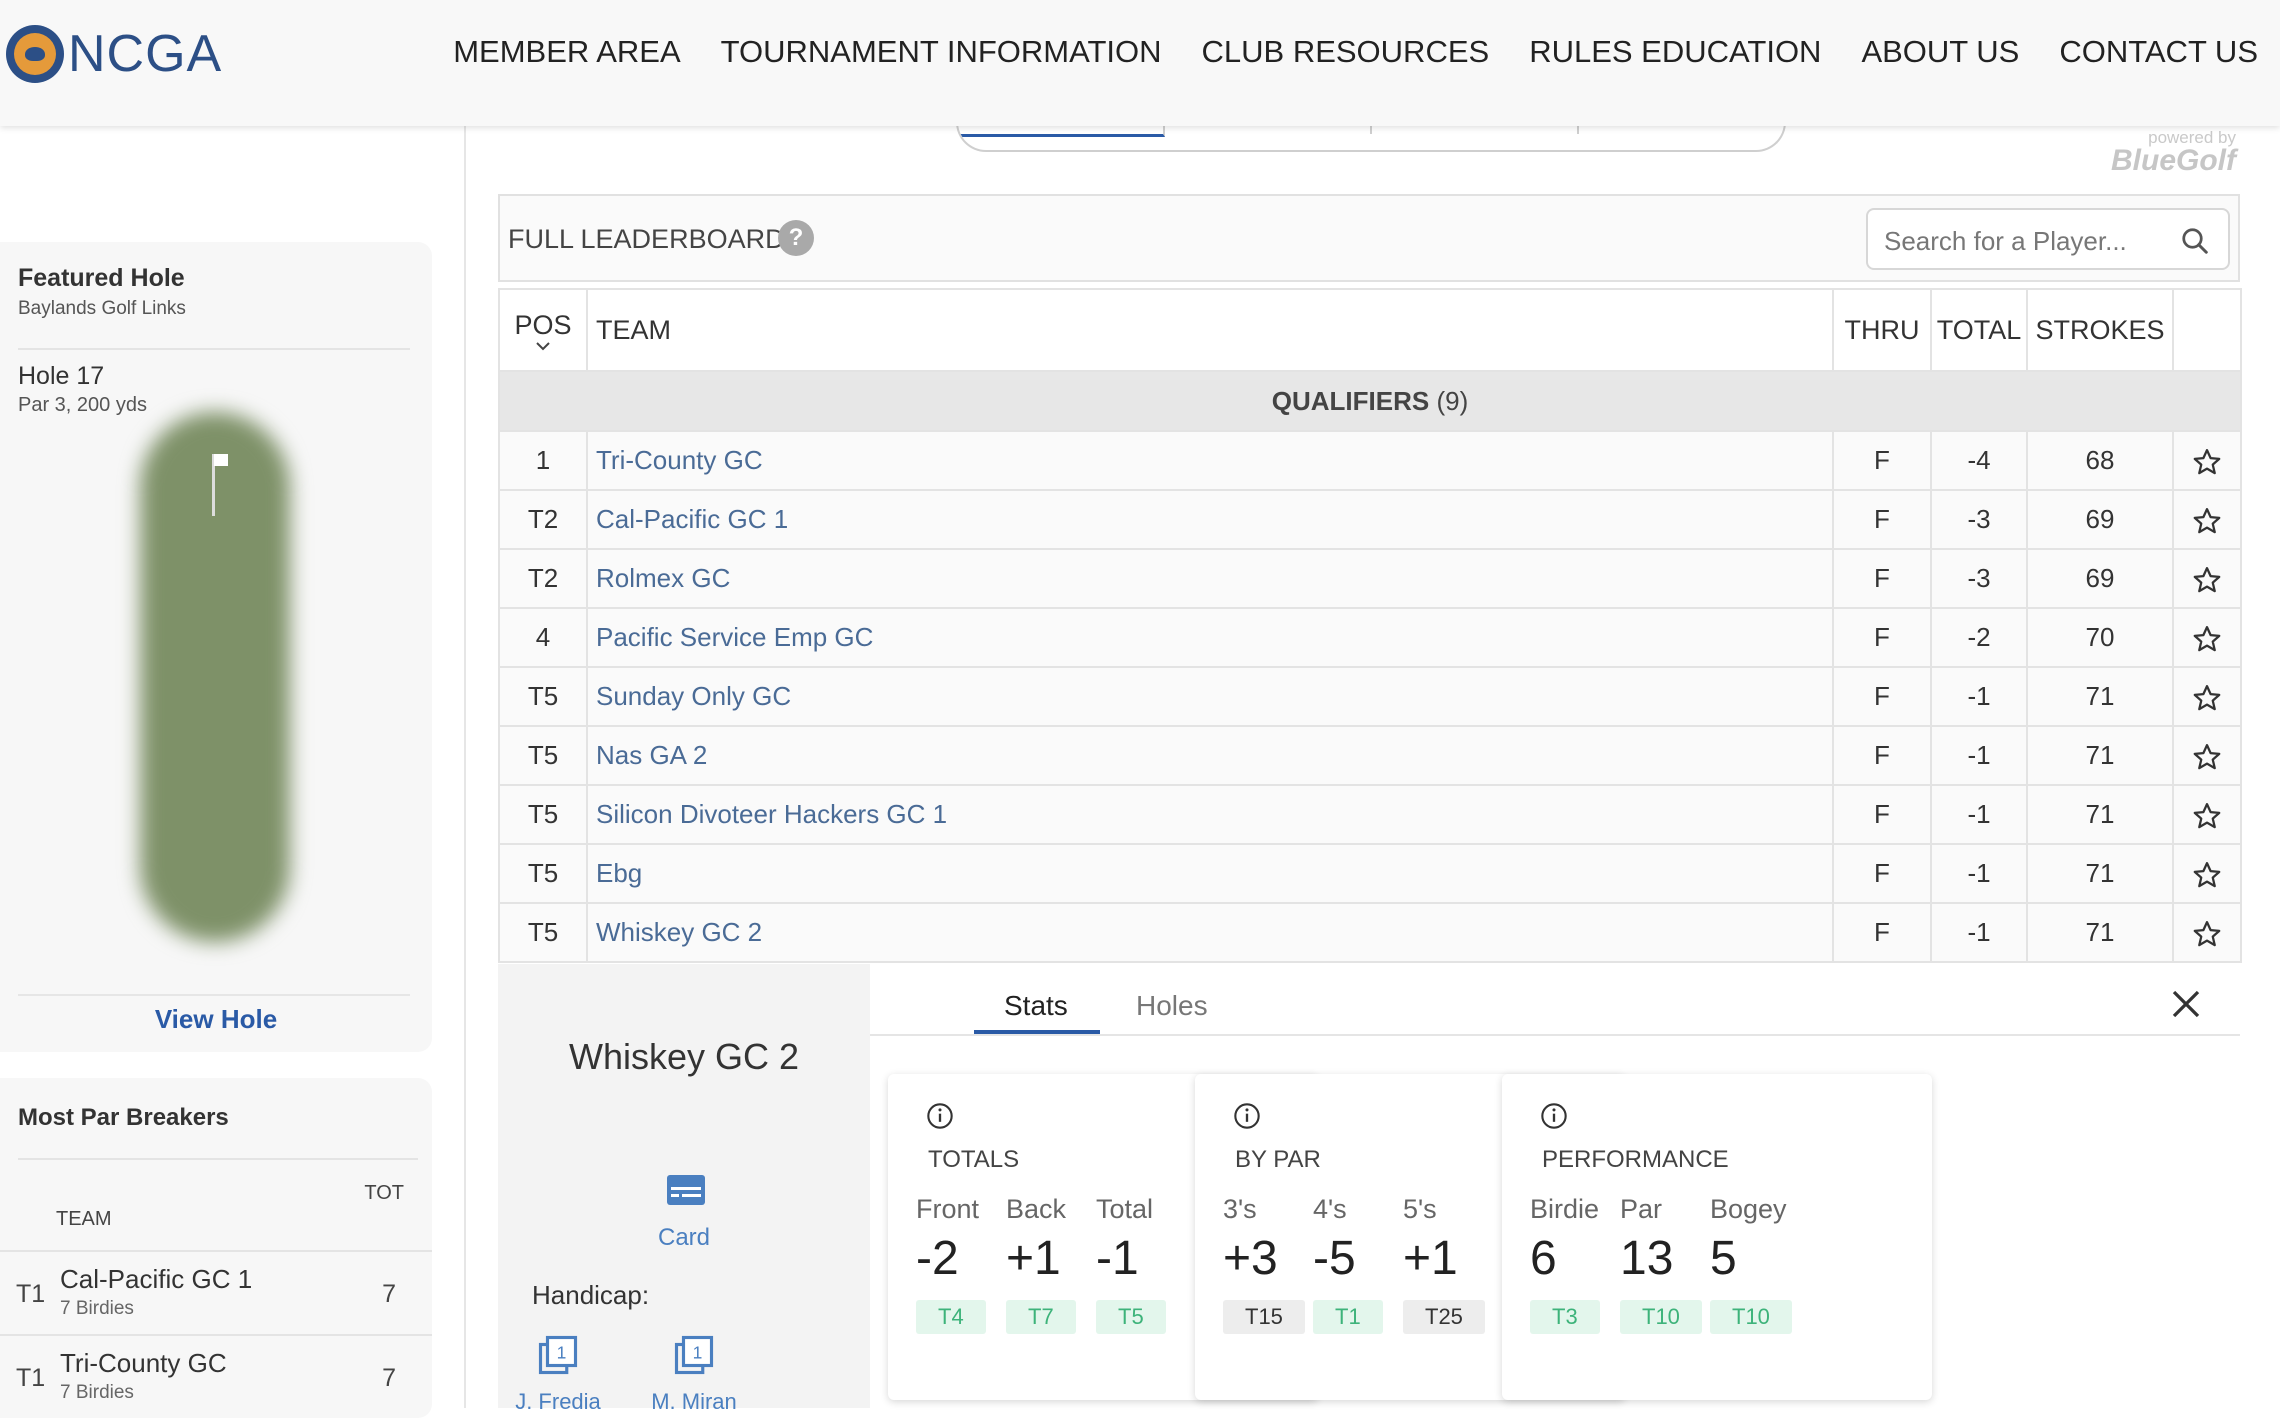 This screenshot has height=1420, width=2280. Describe the element at coordinates (1036, 1006) in the screenshot. I see `tab-stats: Stats` at that location.